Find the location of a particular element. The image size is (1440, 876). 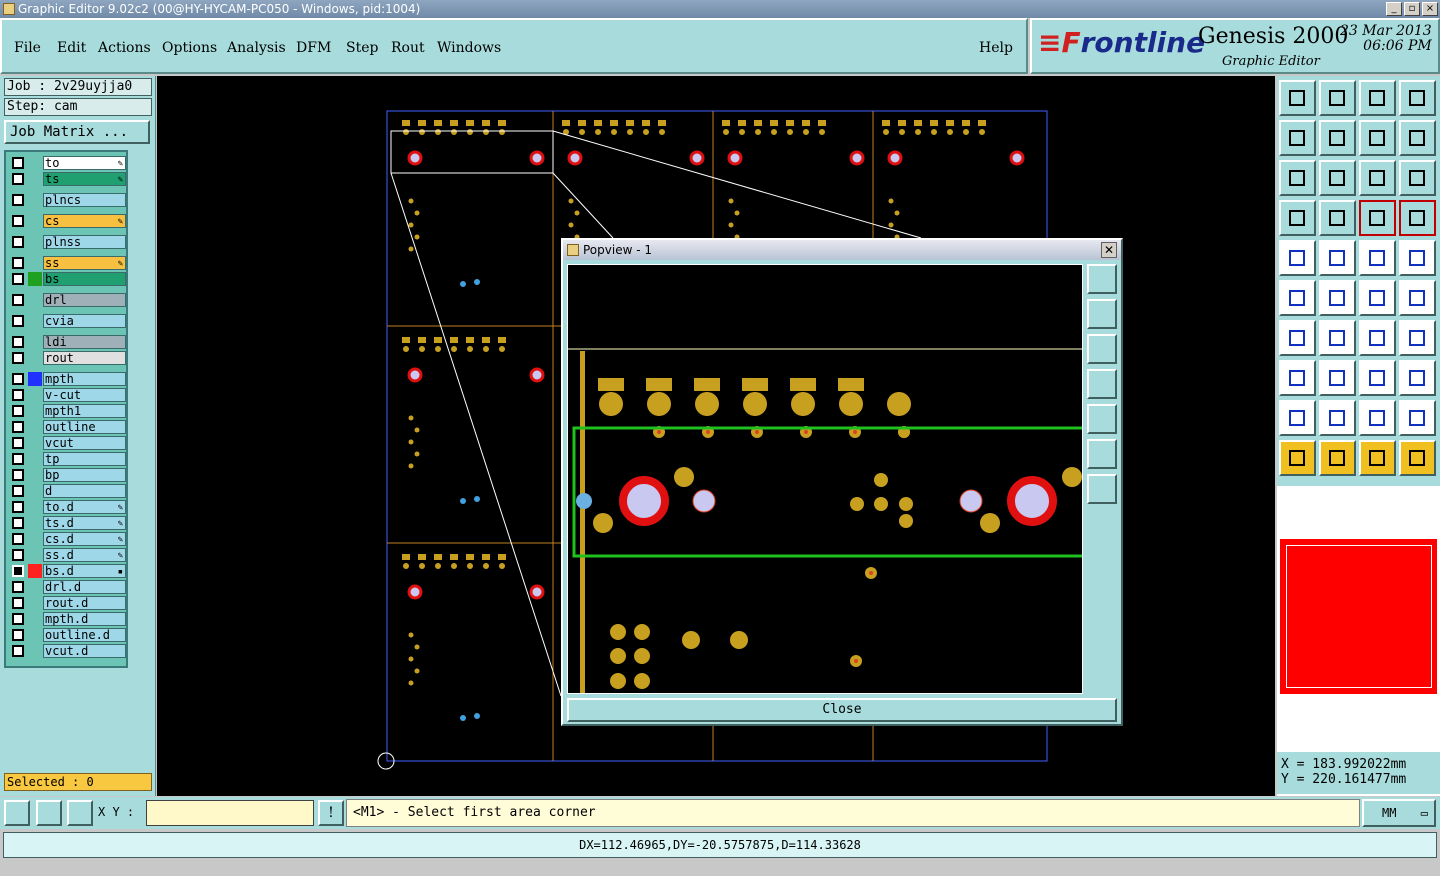

layer-row-to.d: to.d ✎ is located at coordinates (67, 507).